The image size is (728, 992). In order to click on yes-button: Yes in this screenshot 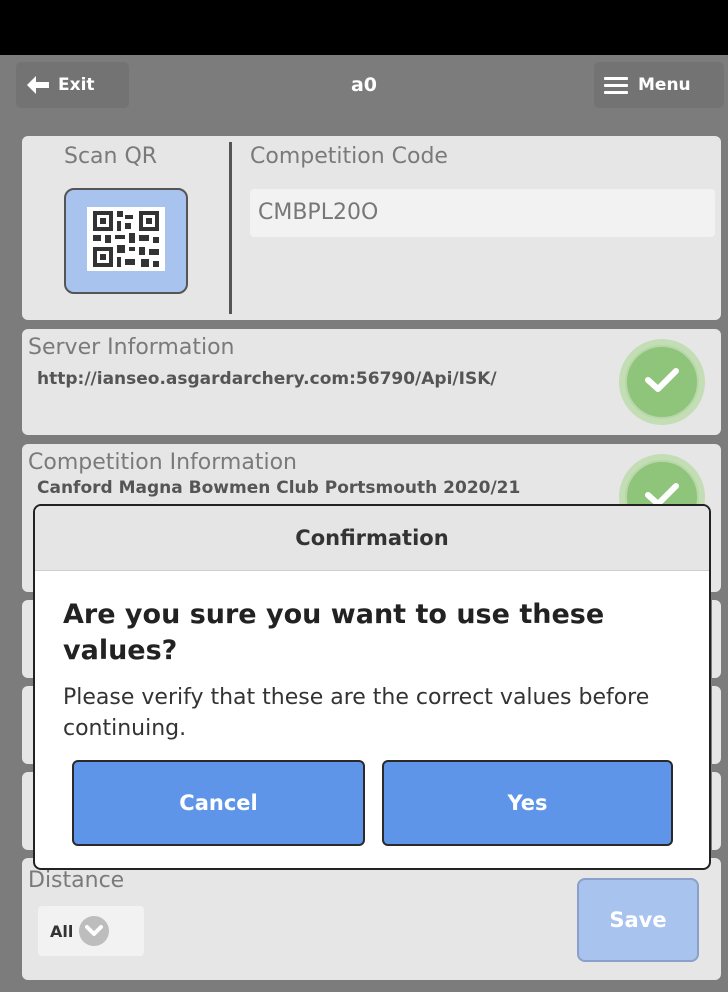, I will do `click(527, 803)`.